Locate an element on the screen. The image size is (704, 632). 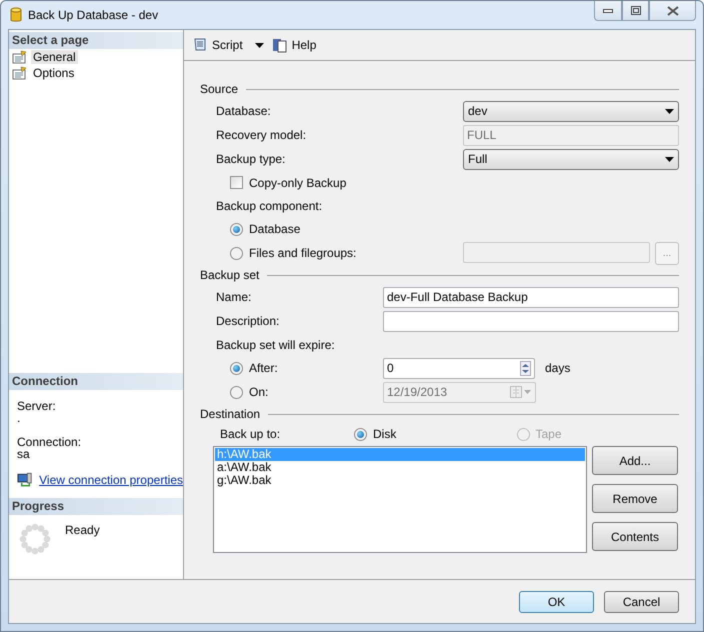
close-icon is located at coordinates (672, 11).